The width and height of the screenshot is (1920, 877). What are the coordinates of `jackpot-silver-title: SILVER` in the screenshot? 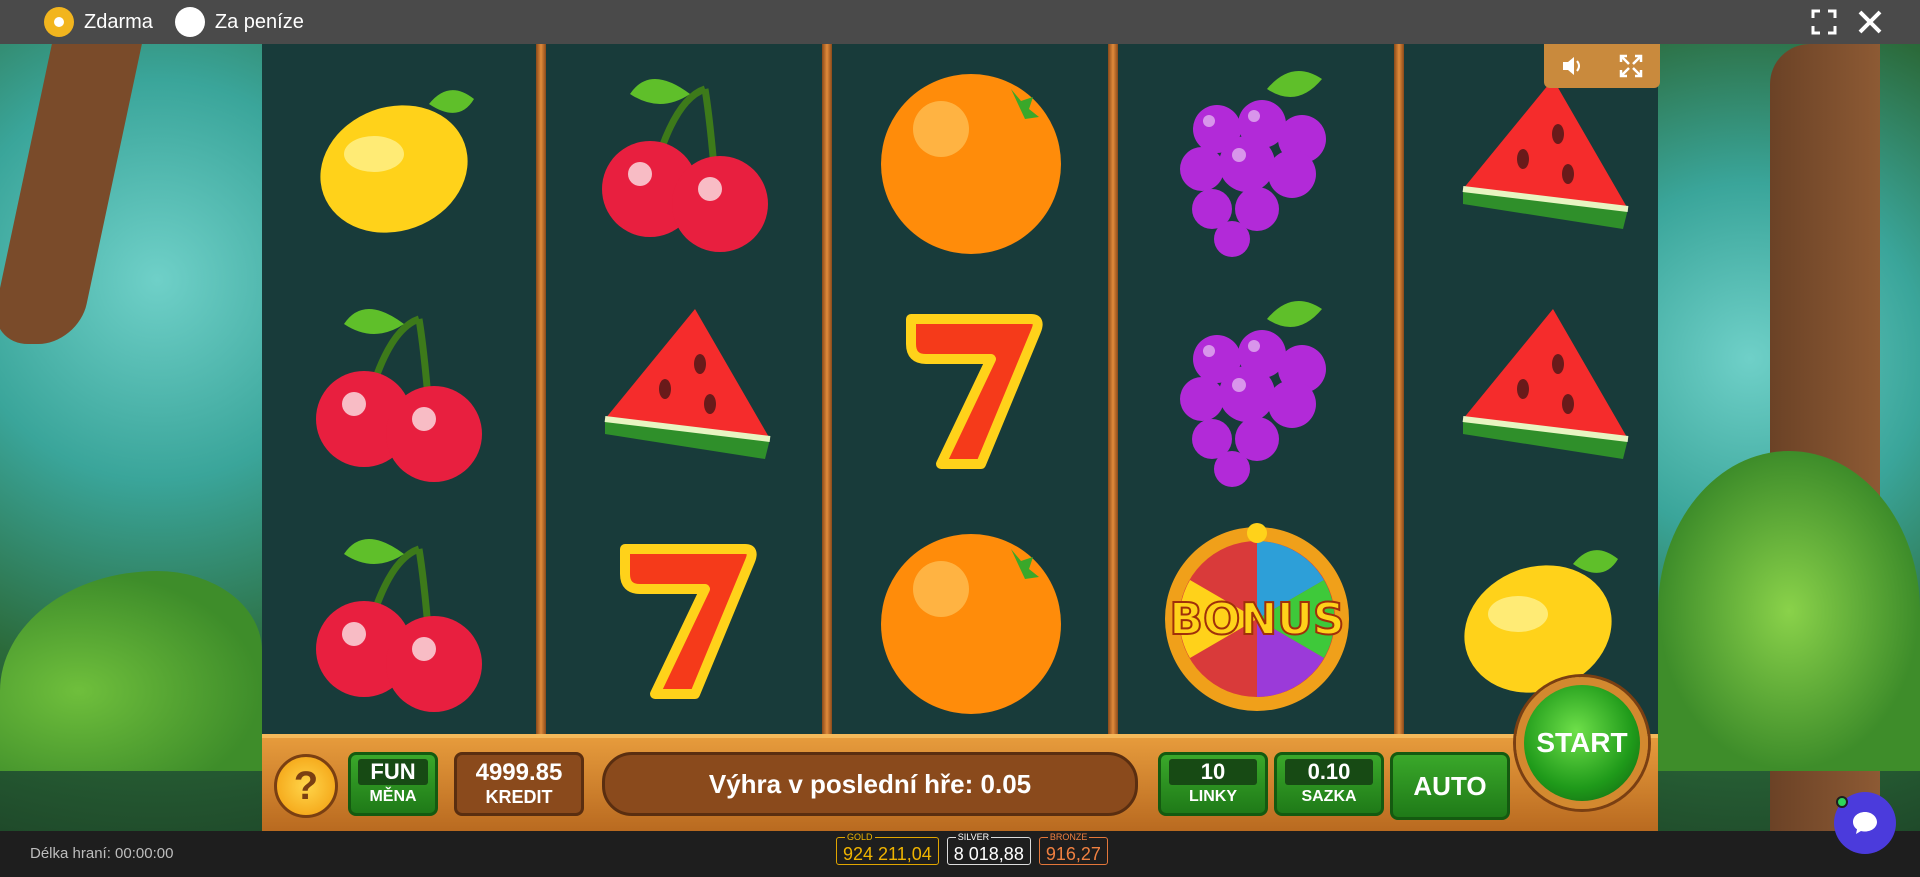 It's located at (973, 837).